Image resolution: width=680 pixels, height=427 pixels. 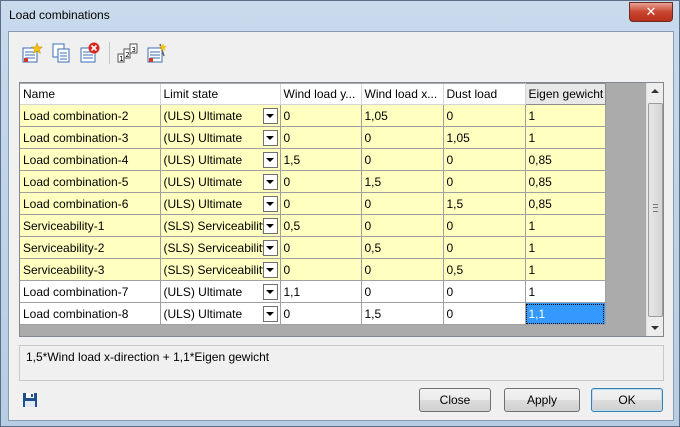 I want to click on save-icon, so click(x=30, y=400).